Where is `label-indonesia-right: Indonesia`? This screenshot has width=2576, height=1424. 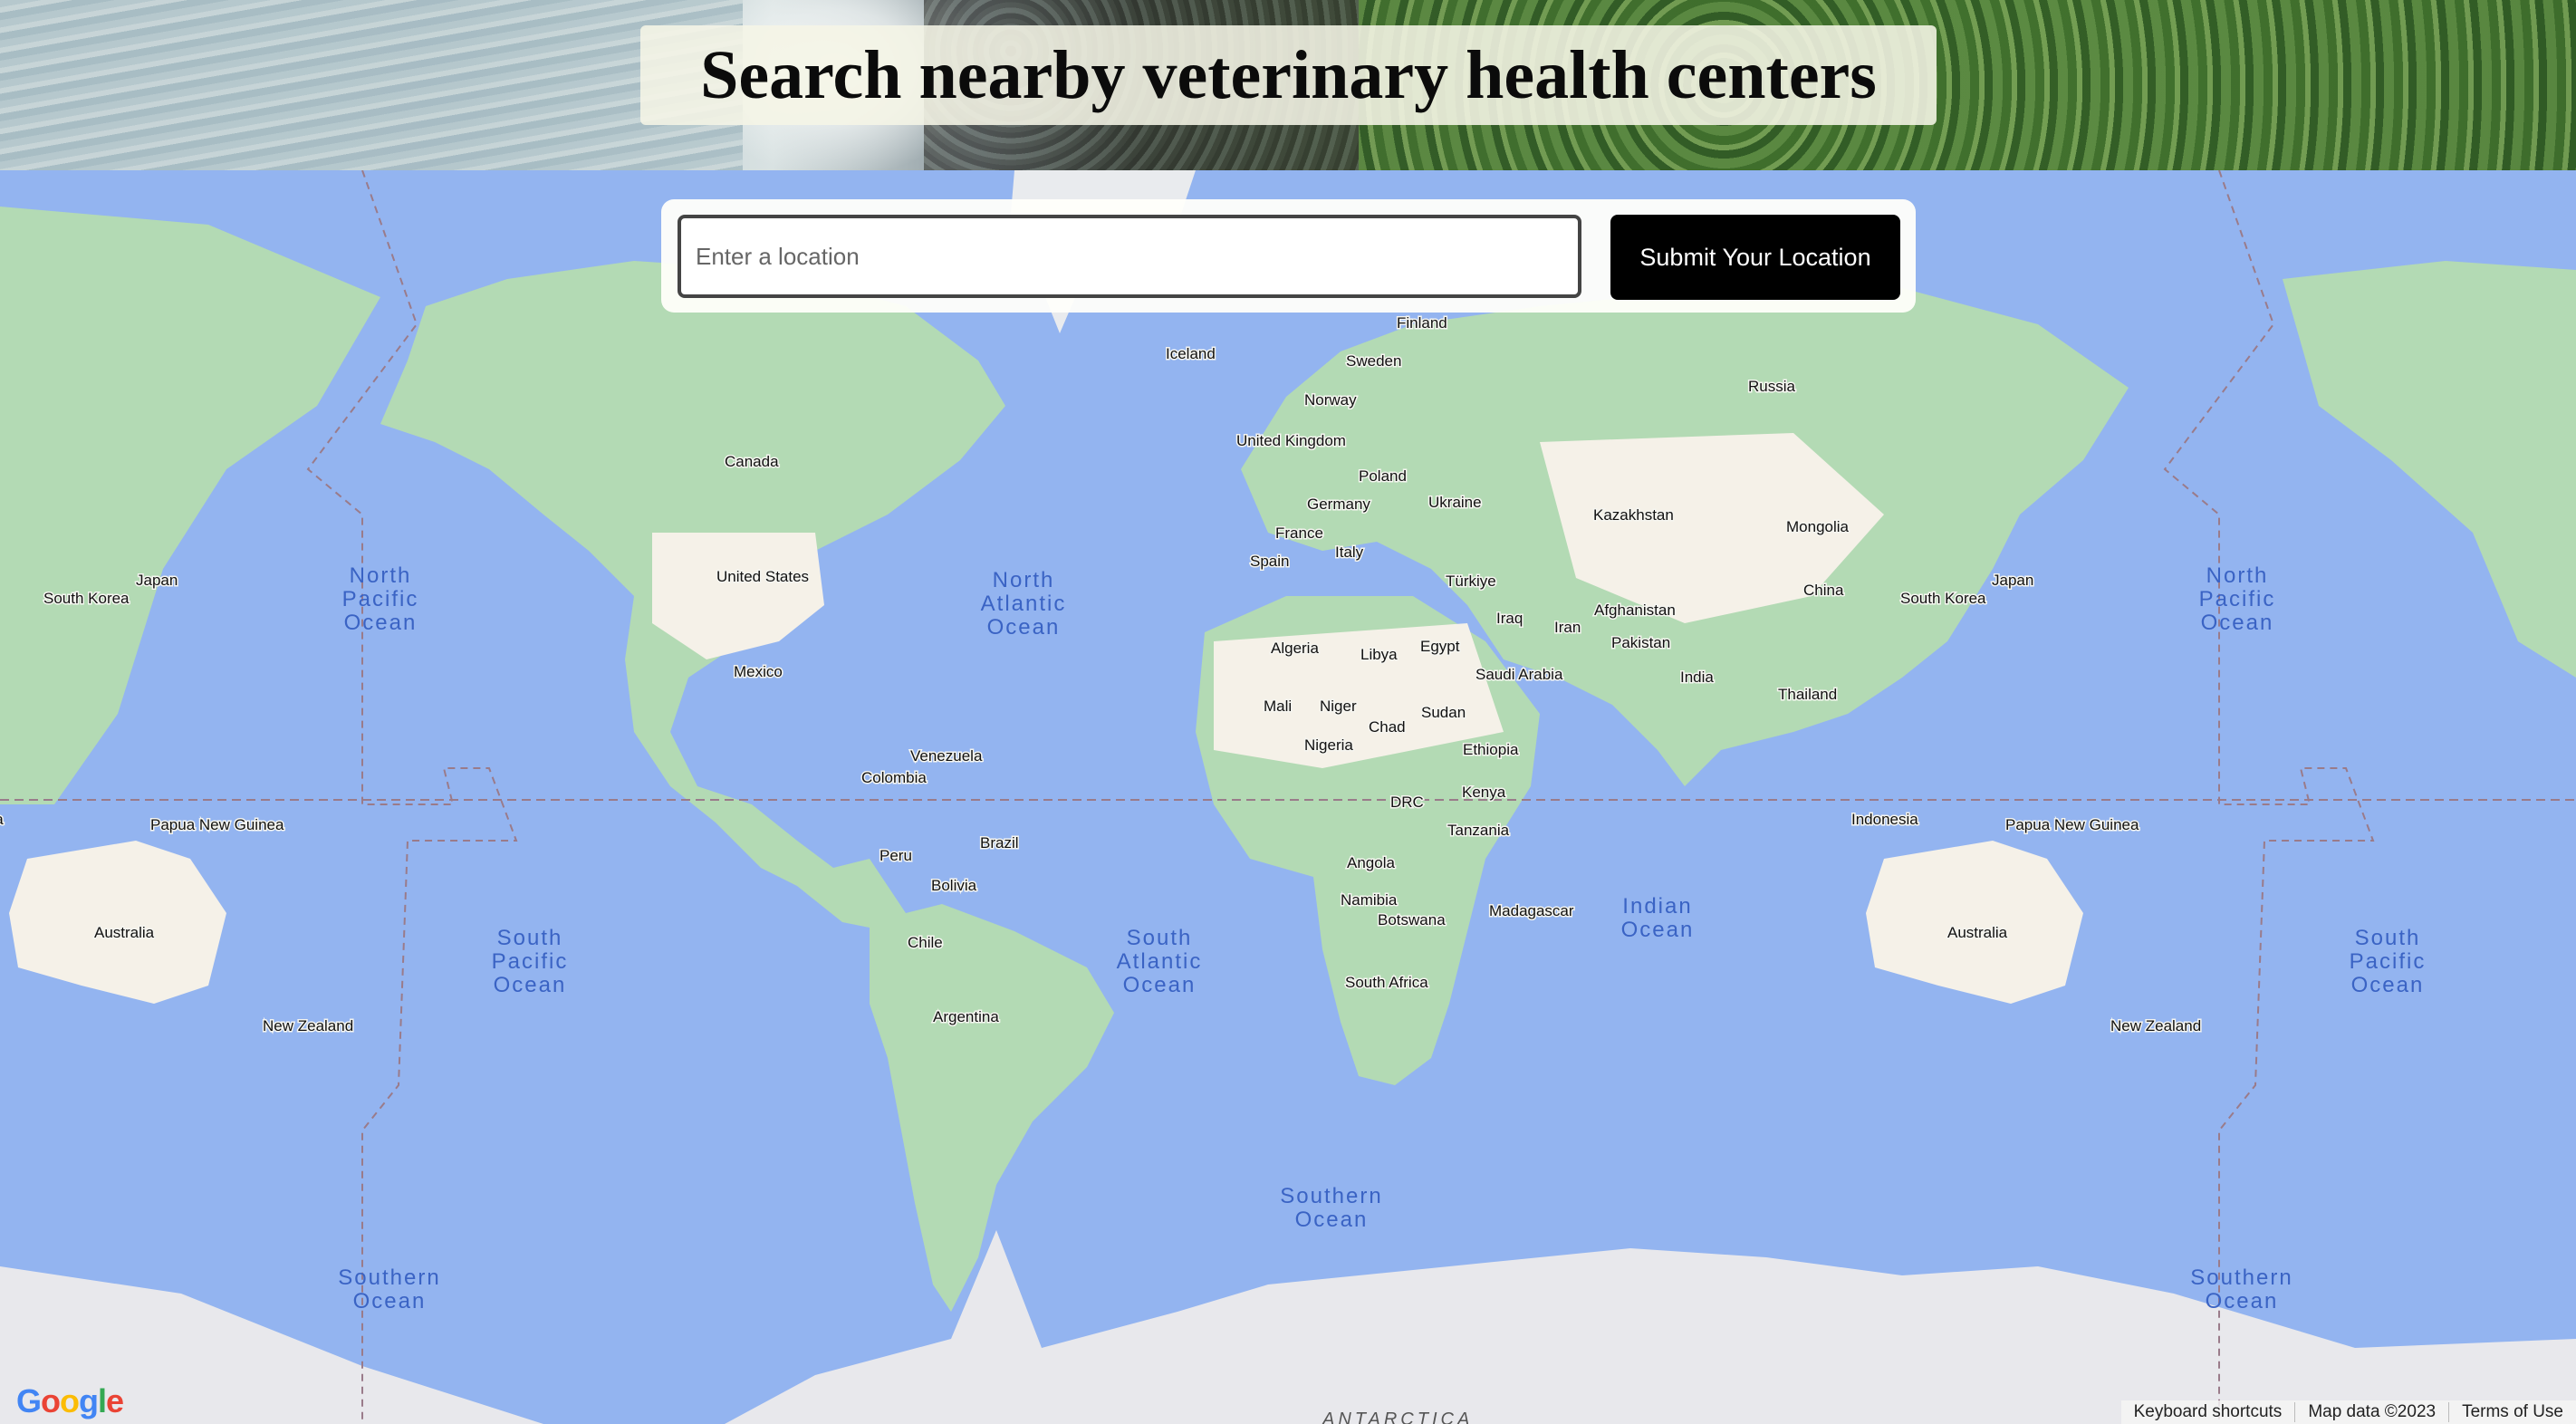
label-indonesia-right: Indonesia is located at coordinates (1884, 820).